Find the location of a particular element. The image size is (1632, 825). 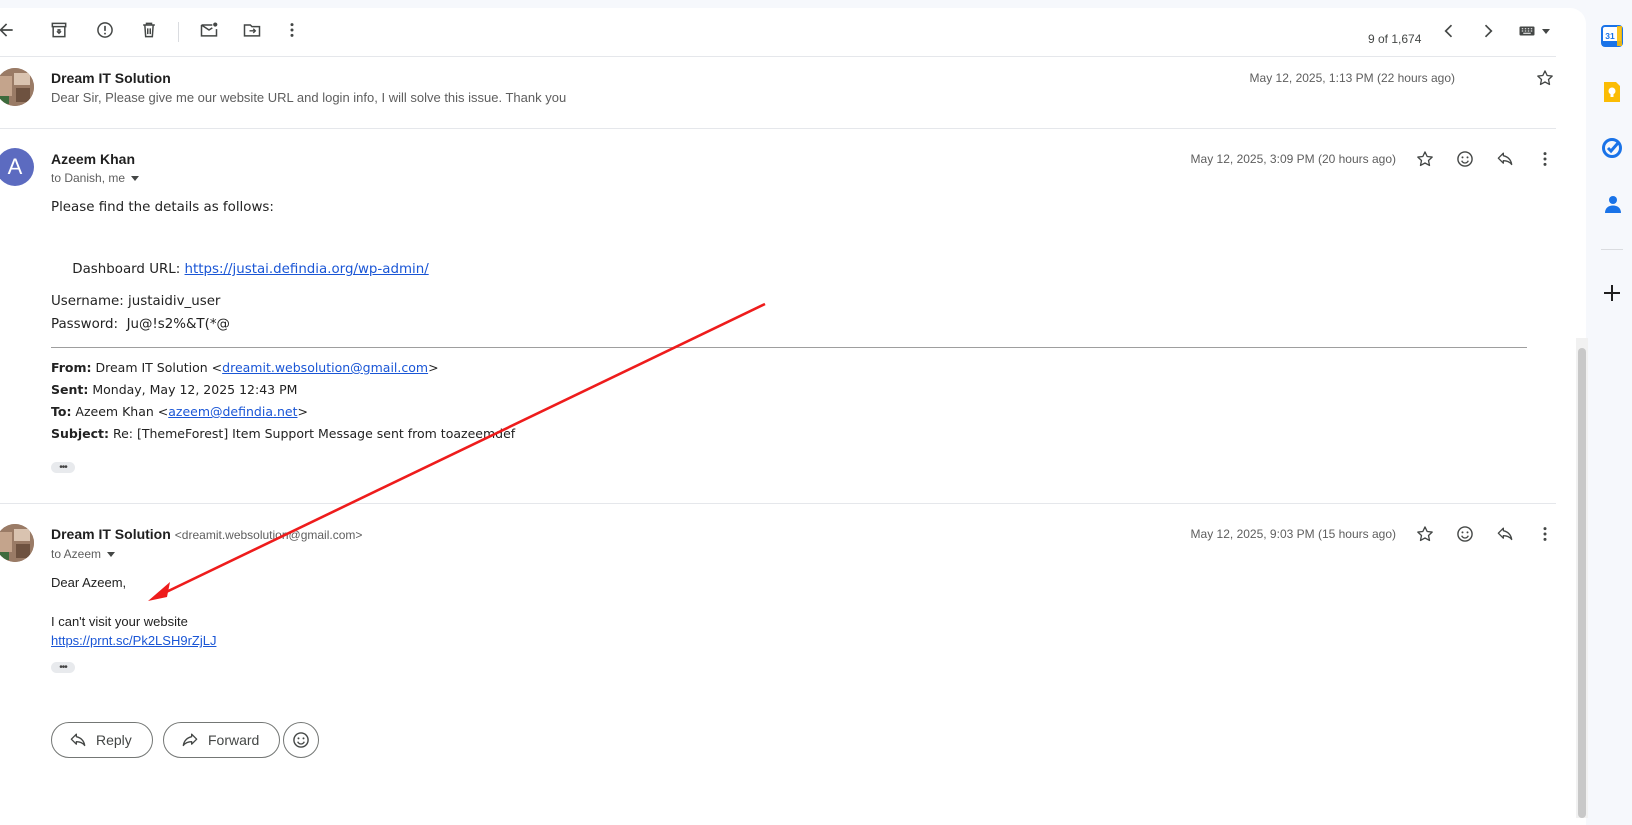

avatar: A is located at coordinates (17, 167).